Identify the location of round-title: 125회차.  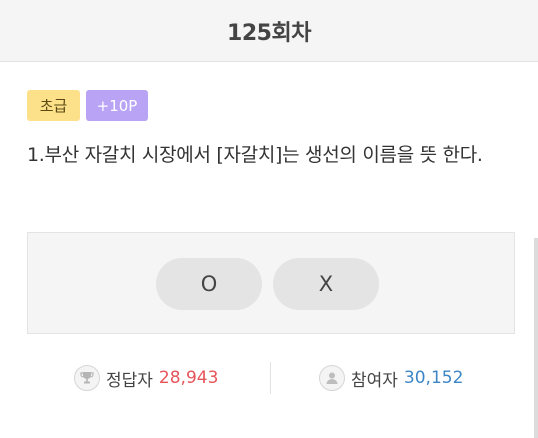
(269, 33).